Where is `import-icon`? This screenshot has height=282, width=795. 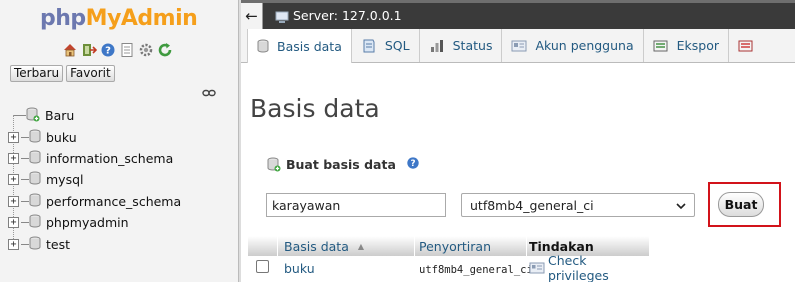
import-icon is located at coordinates (746, 46).